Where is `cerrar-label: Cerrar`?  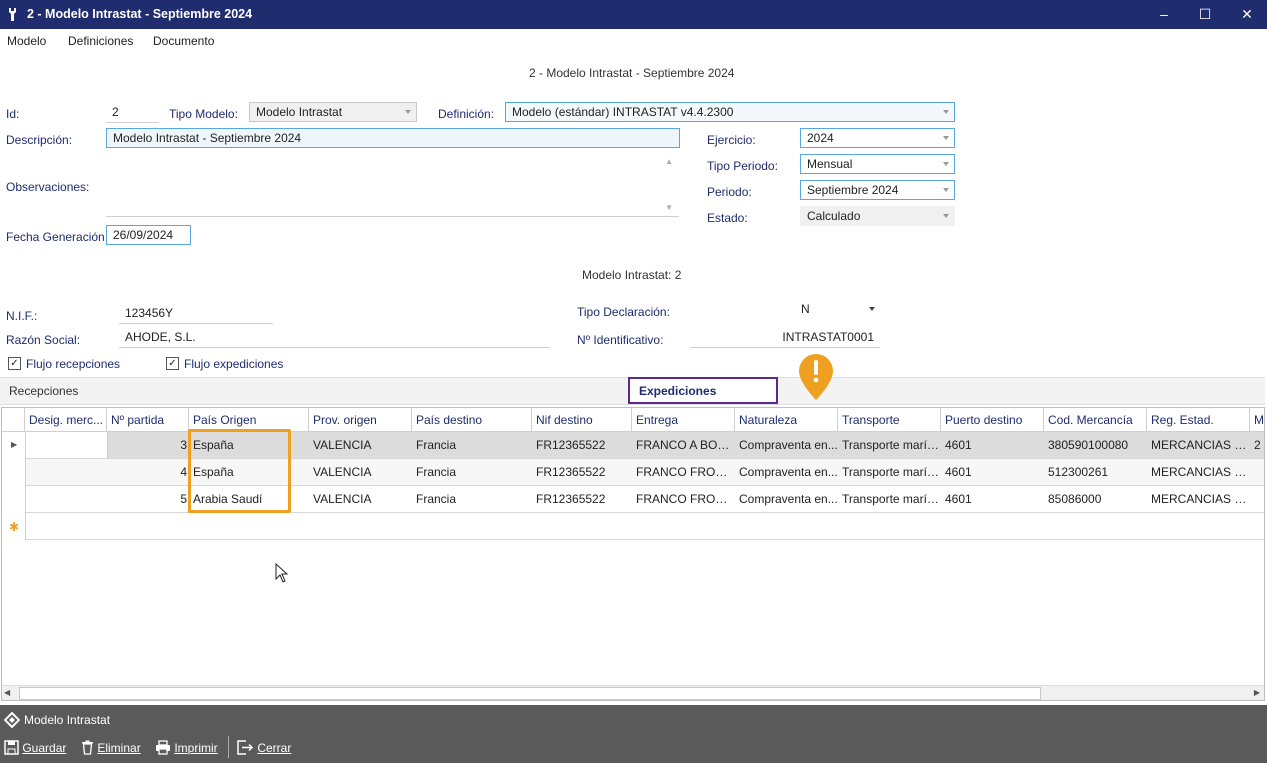
cerrar-label: Cerrar is located at coordinates (274, 748).